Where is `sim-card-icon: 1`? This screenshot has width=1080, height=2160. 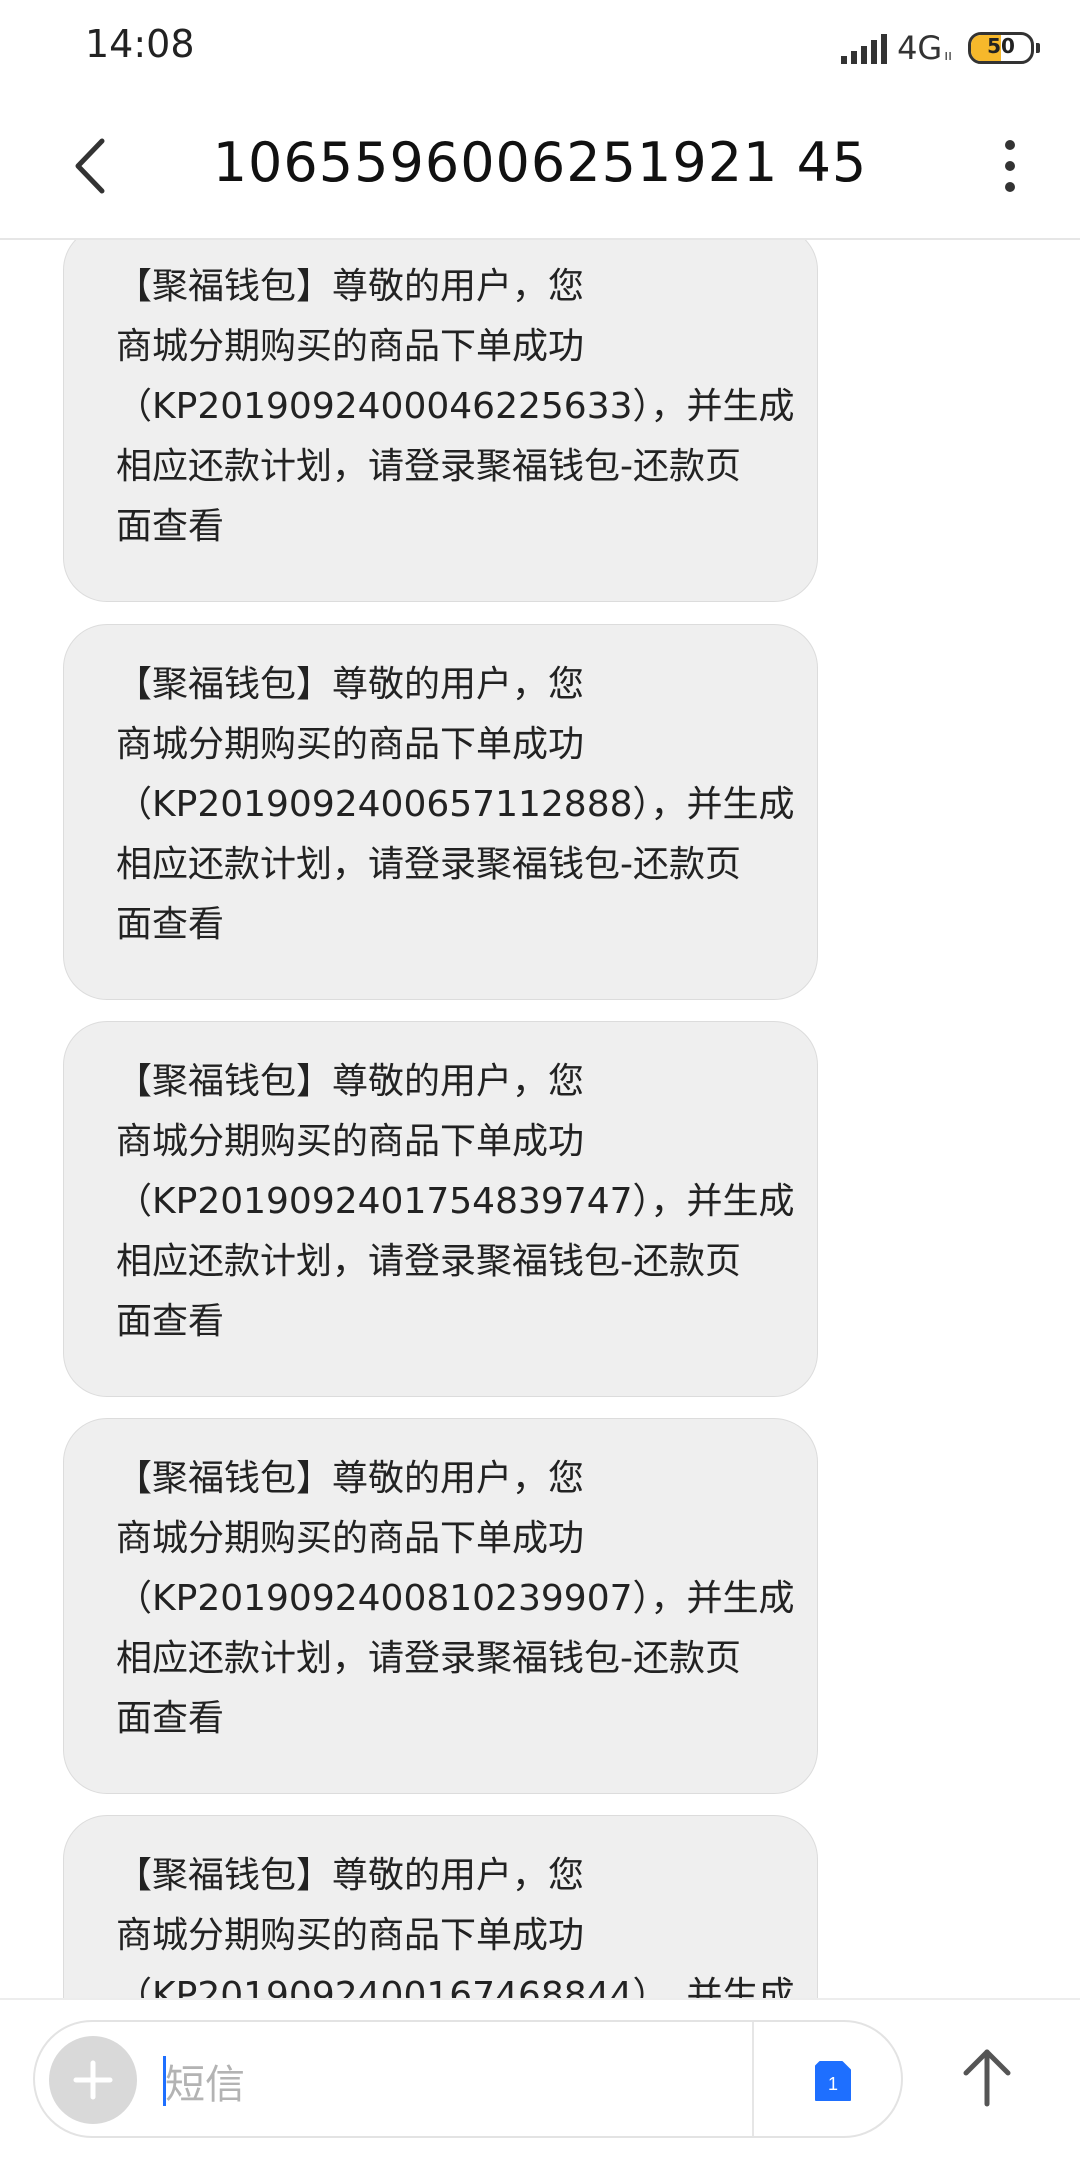 sim-card-icon: 1 is located at coordinates (833, 2081).